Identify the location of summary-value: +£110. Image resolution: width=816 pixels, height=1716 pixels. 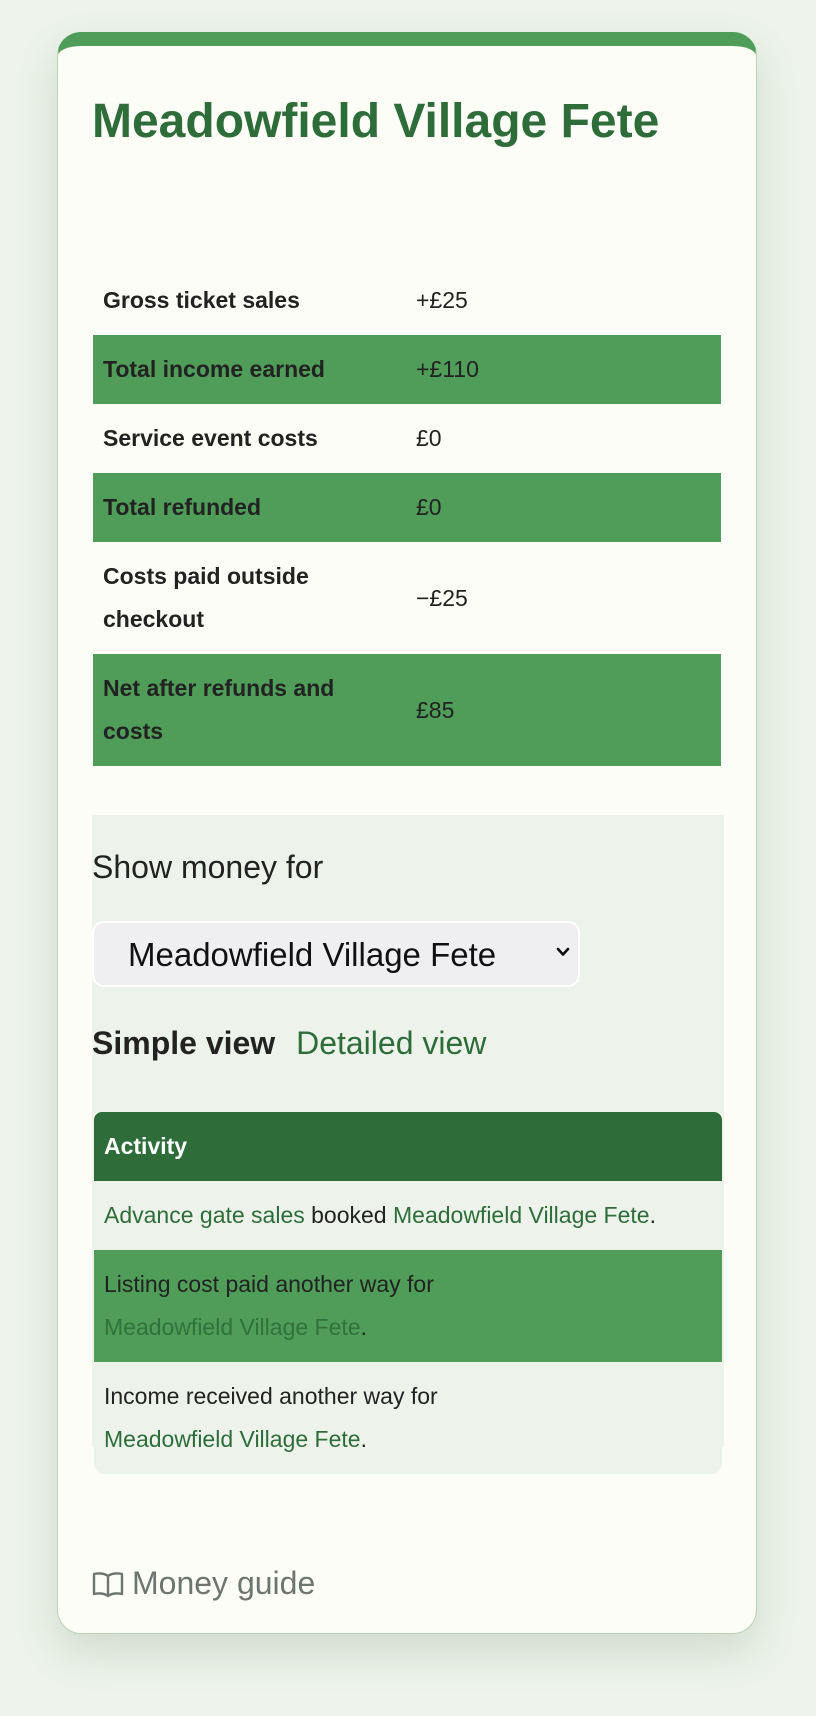
(563, 369).